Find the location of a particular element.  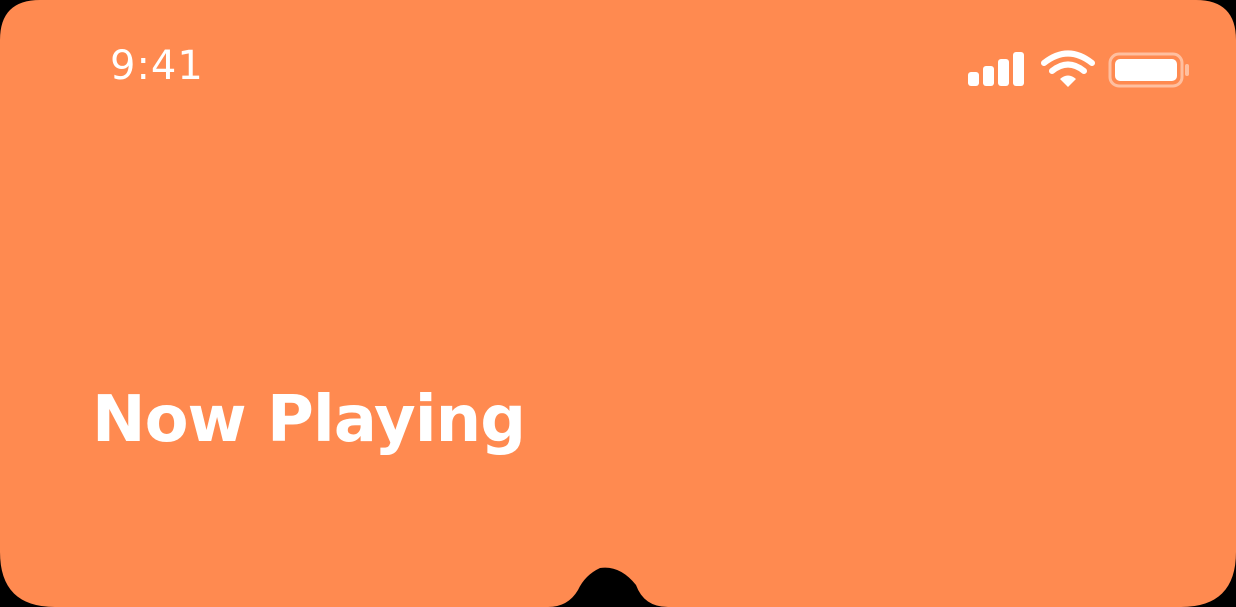

battery-icon is located at coordinates (1148, 70).